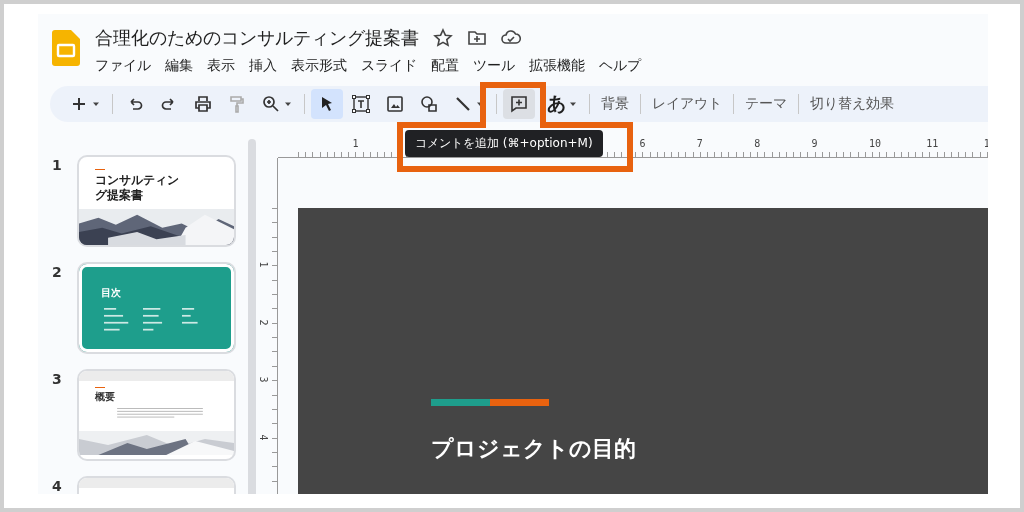  I want to click on star-icon, so click(443, 38).